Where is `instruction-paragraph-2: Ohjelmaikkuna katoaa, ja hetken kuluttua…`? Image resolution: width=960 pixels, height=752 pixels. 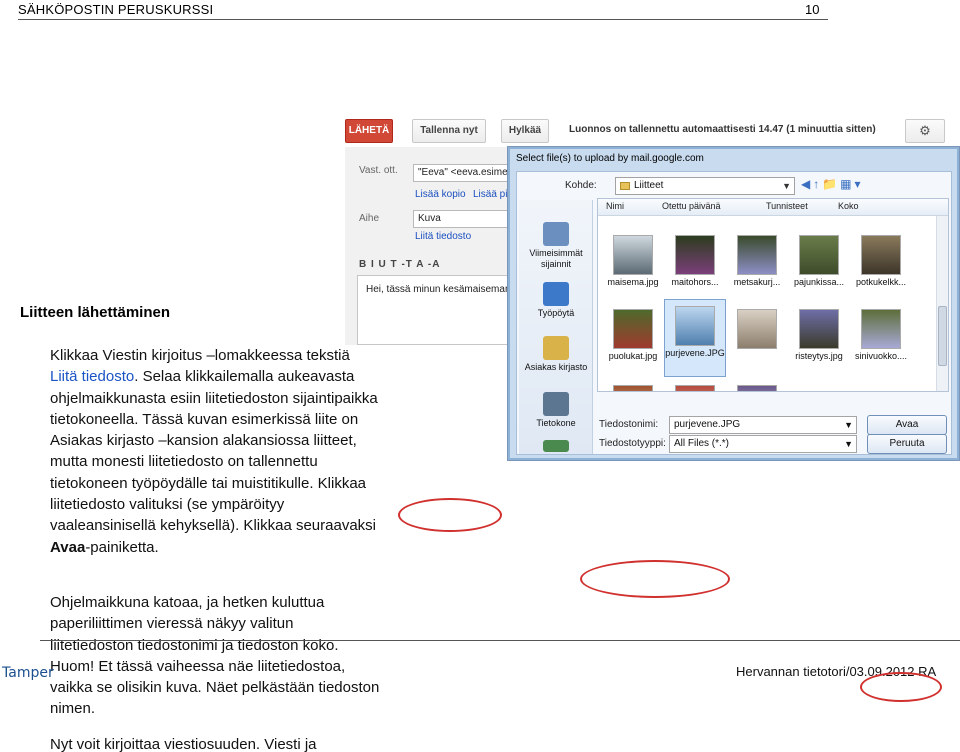 instruction-paragraph-2: Ohjelmaikkuna katoaa, ja hetken kuluttua… is located at coordinates (215, 656).